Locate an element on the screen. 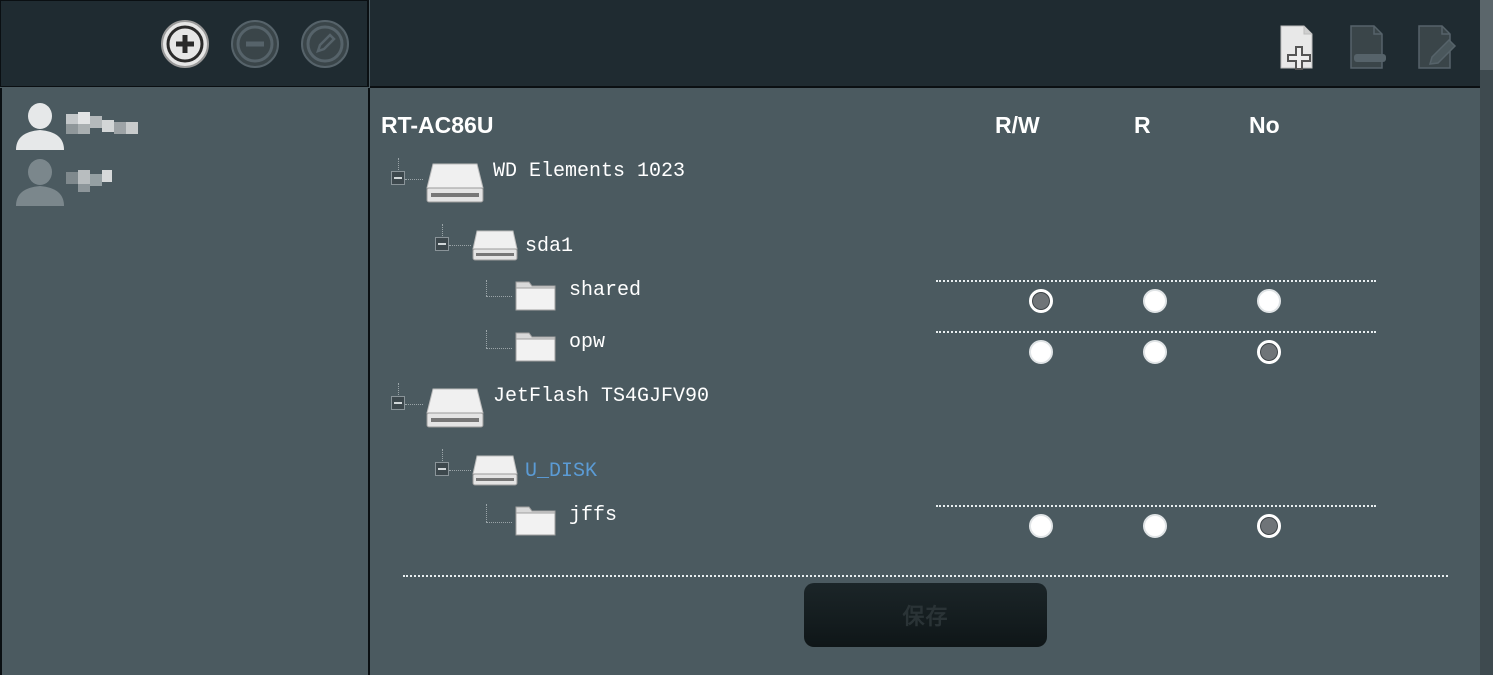 The image size is (1493, 675). disk-label: WD Elements 1023 is located at coordinates (589, 171).